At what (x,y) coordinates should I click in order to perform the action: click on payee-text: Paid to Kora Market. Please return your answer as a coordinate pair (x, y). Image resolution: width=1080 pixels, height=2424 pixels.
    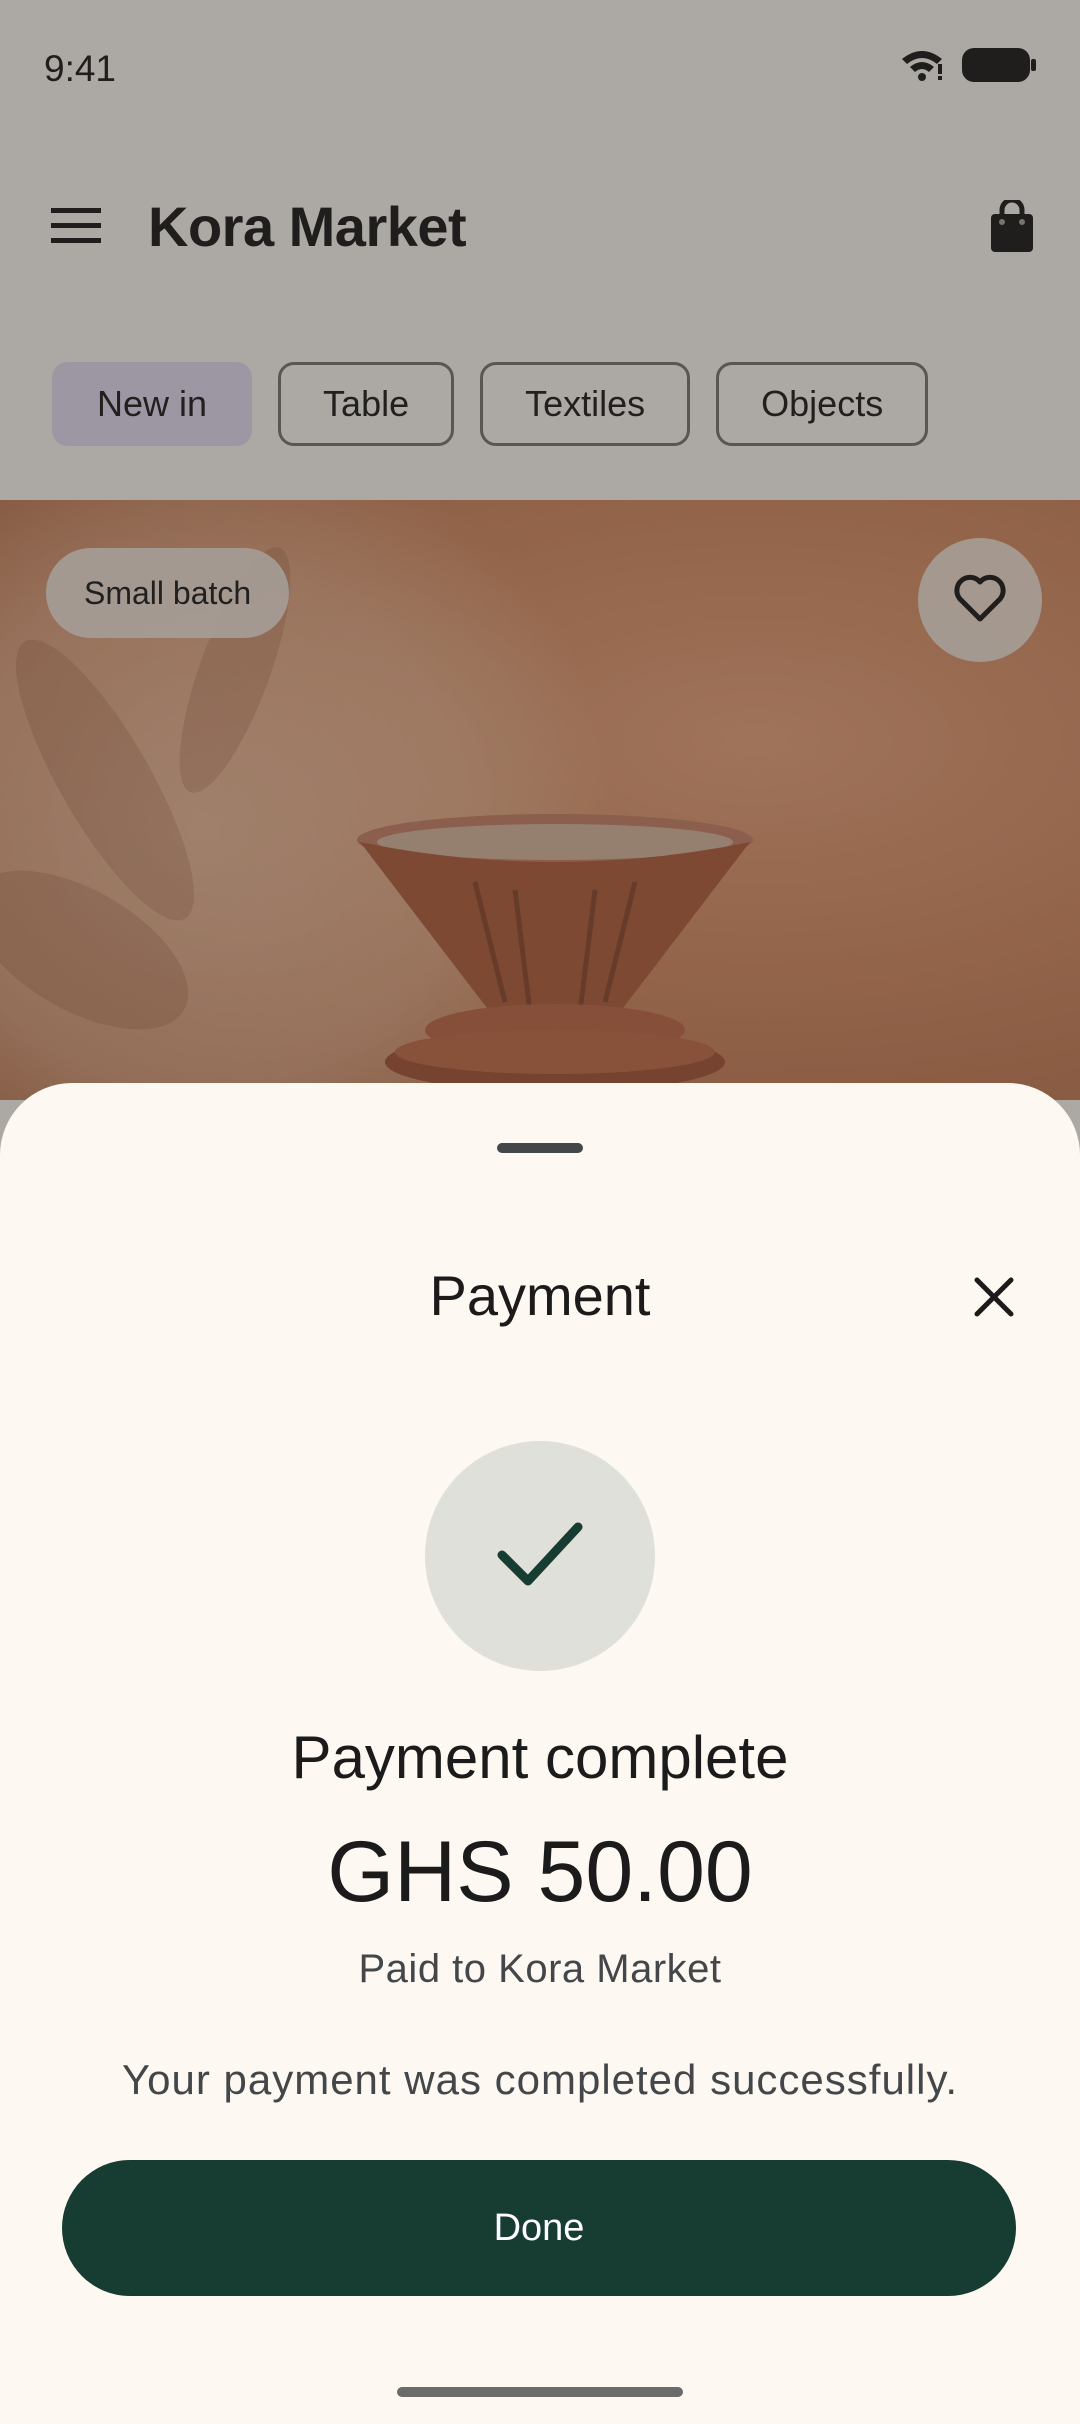
    Looking at the image, I should click on (540, 1969).